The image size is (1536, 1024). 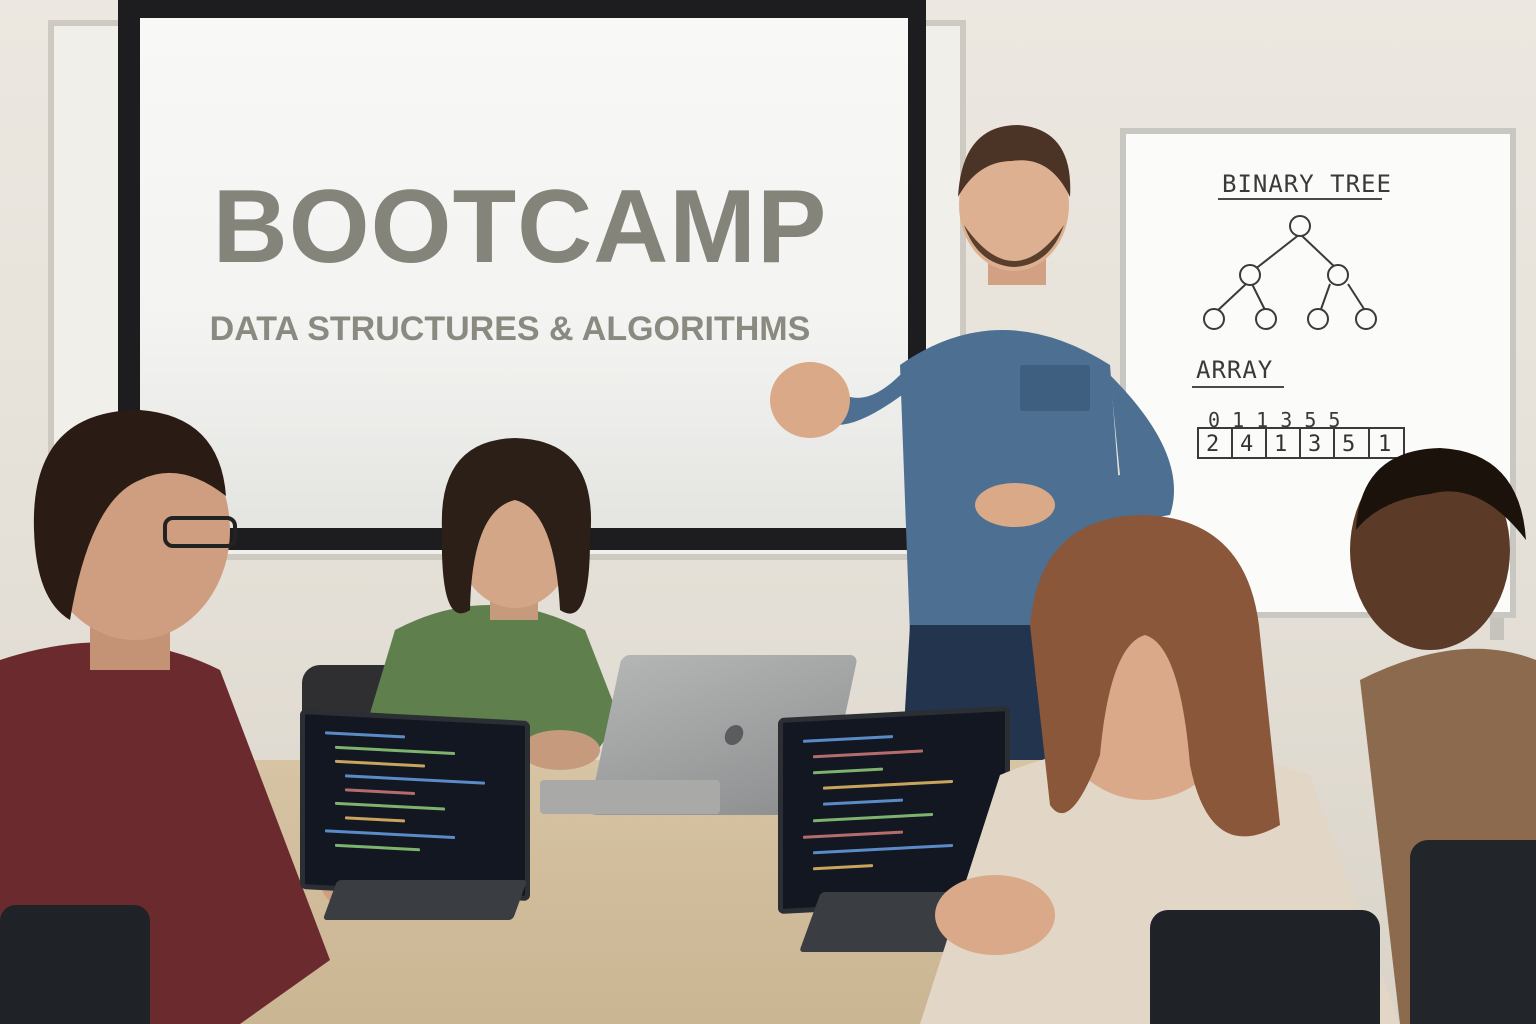 What do you see at coordinates (425, 900) in the screenshot?
I see `left-laptop-keyboard` at bounding box center [425, 900].